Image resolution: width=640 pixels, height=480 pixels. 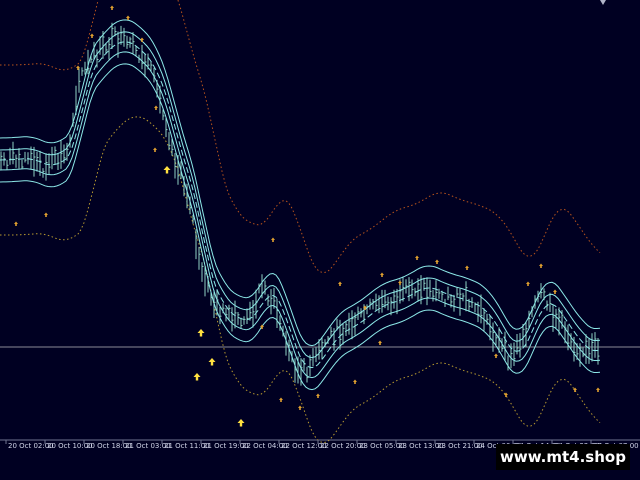 What do you see at coordinates (603, 3) in the screenshot?
I see `triangle-marker-icon` at bounding box center [603, 3].